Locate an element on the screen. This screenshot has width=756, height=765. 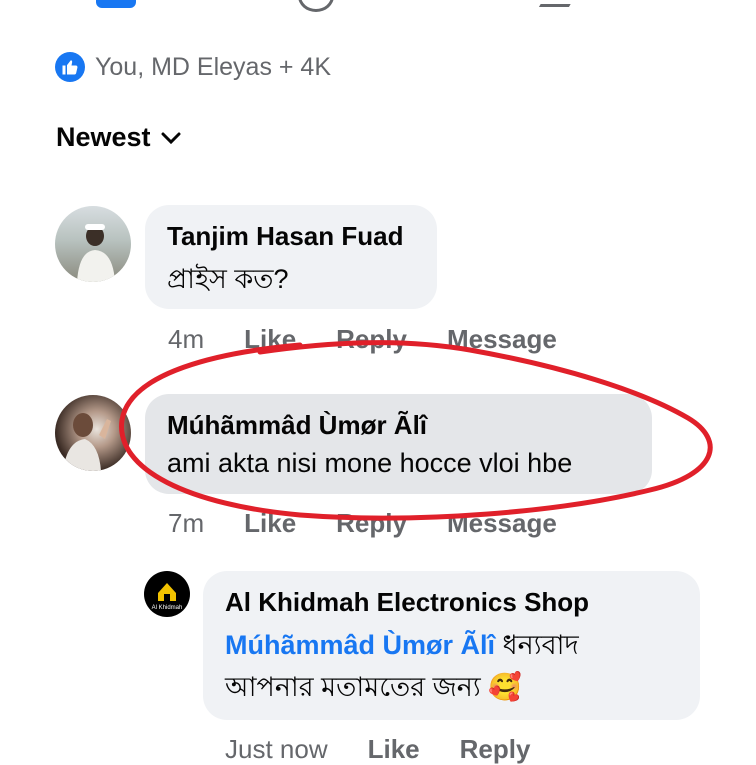
comment-author: Tanjim Hasan Fuad is located at coordinates (285, 236).